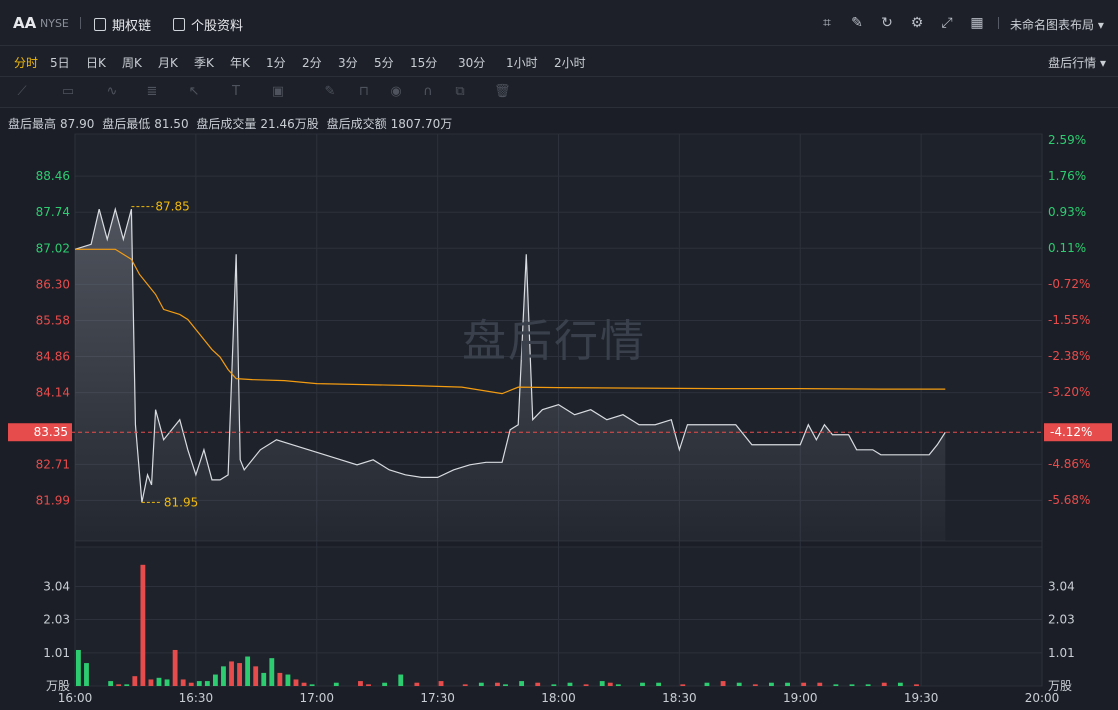 The height and width of the screenshot is (710, 1118). Describe the element at coordinates (96, 62) in the screenshot. I see `period-tab: 日K` at that location.